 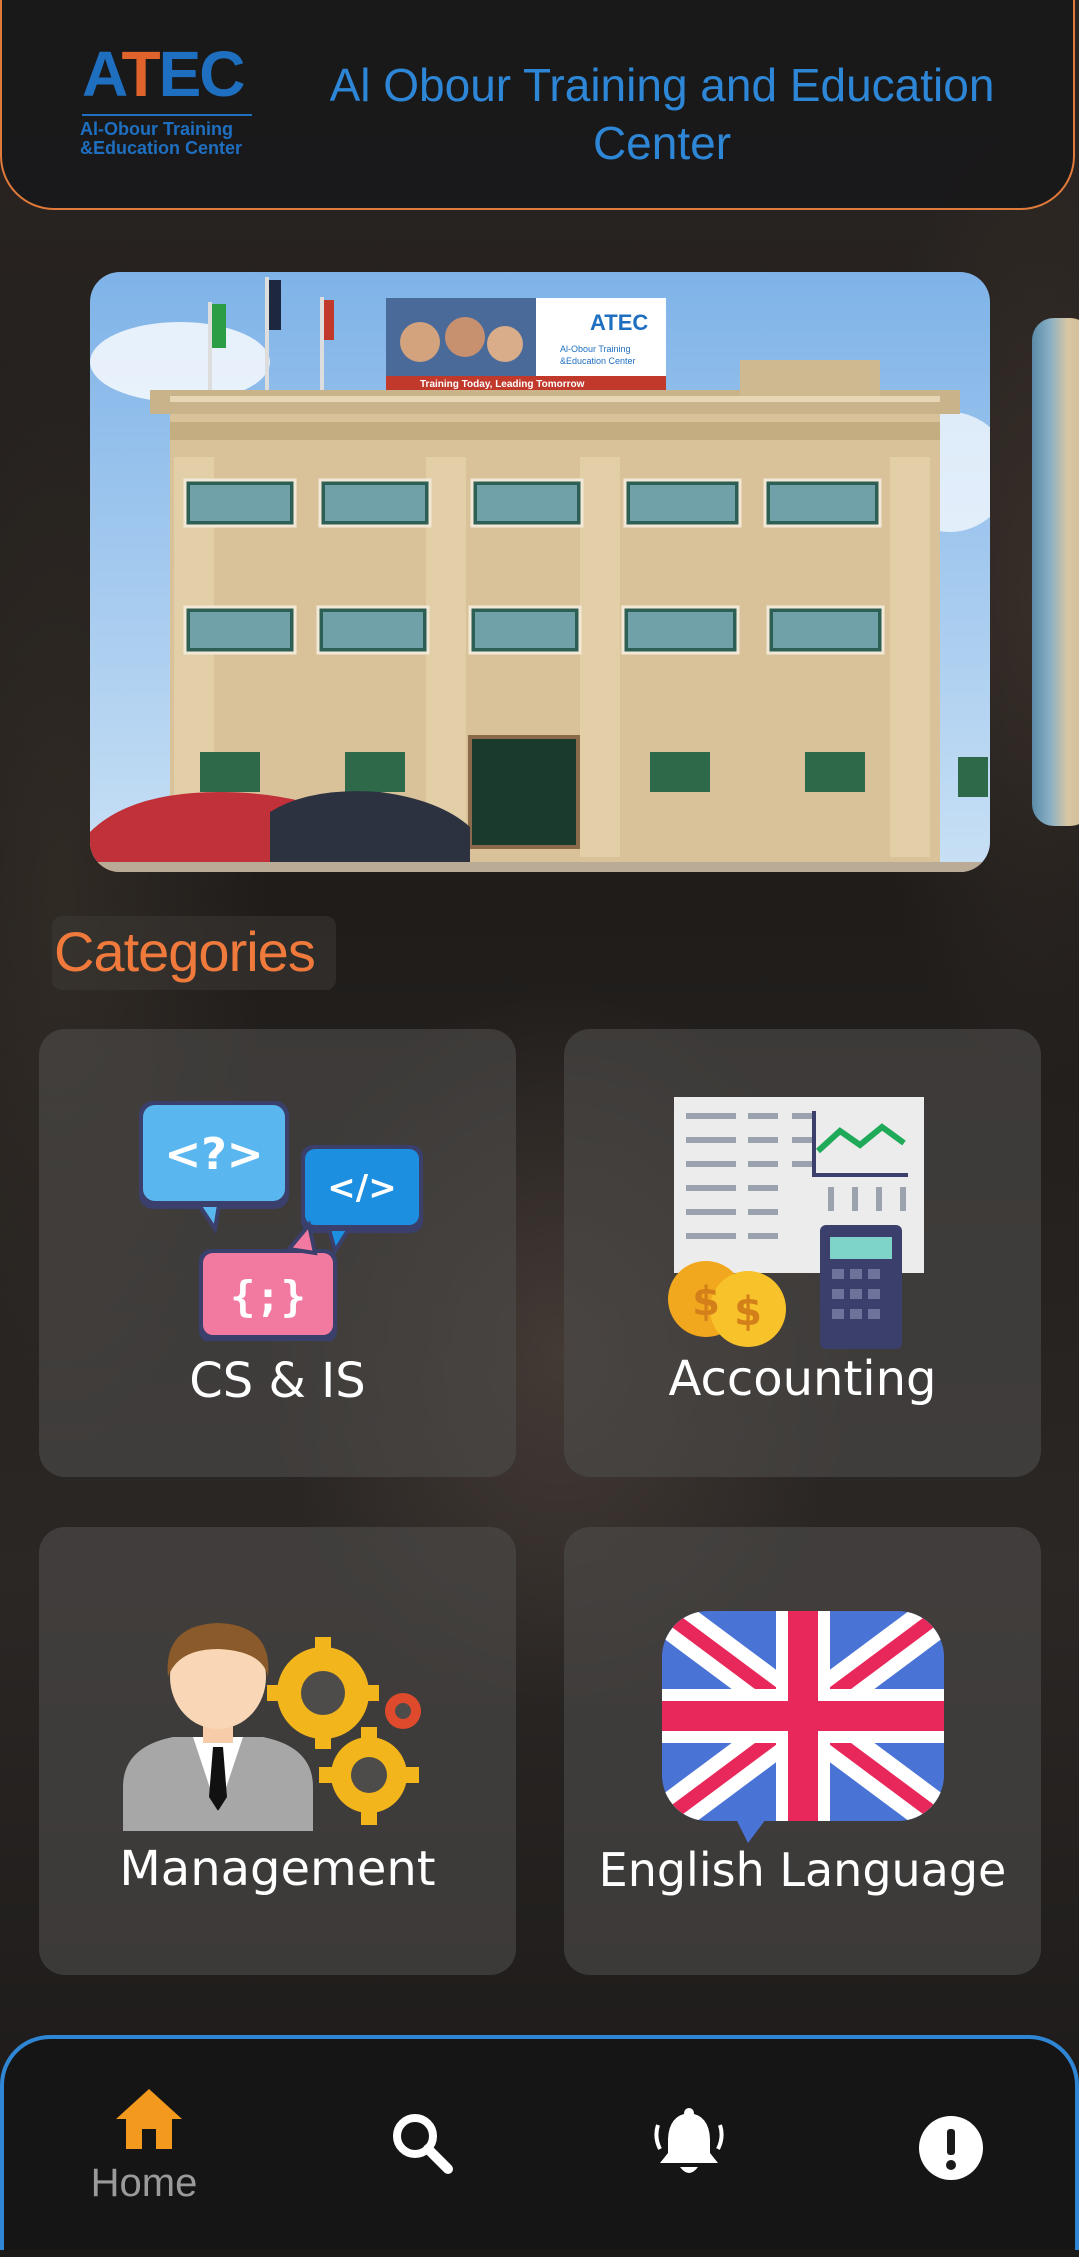 I want to click on bottom-navigation-bar: Home, so click(x=539, y=2142).